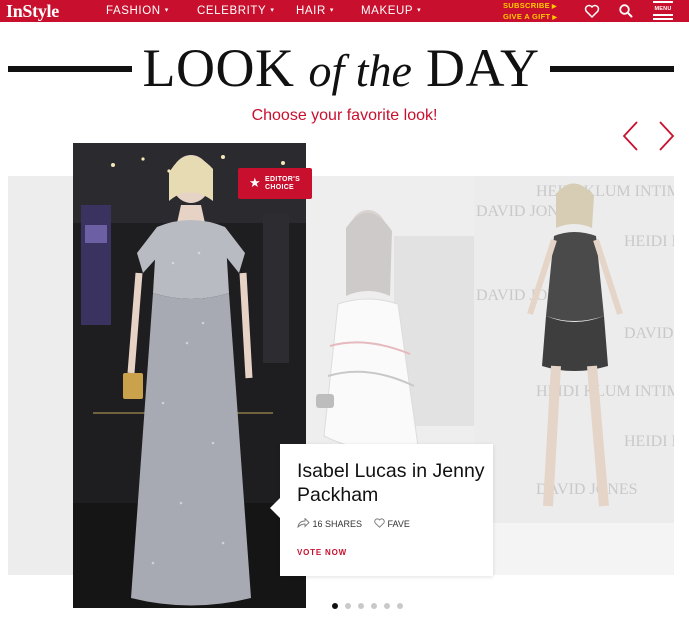  I want to click on menu-button: MENU, so click(663, 11).